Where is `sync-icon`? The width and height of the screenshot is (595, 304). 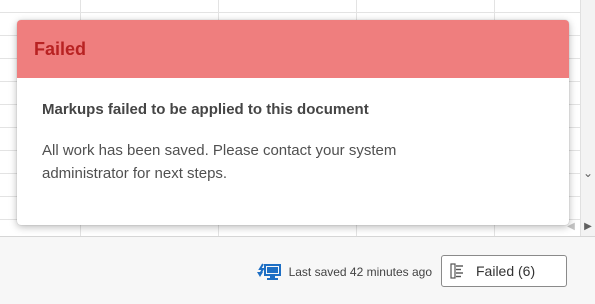
sync-icon is located at coordinates (268, 272).